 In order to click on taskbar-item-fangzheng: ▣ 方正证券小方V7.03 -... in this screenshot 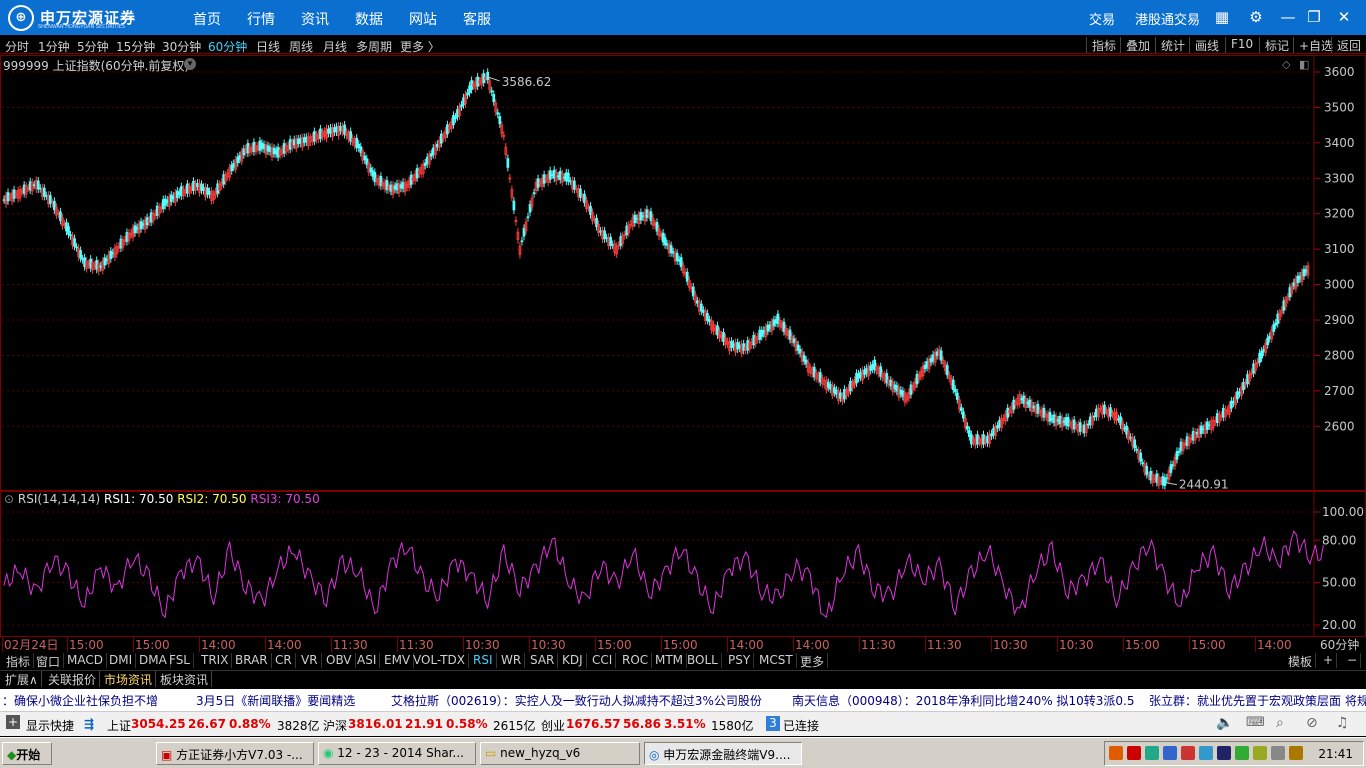, I will do `click(235, 753)`.